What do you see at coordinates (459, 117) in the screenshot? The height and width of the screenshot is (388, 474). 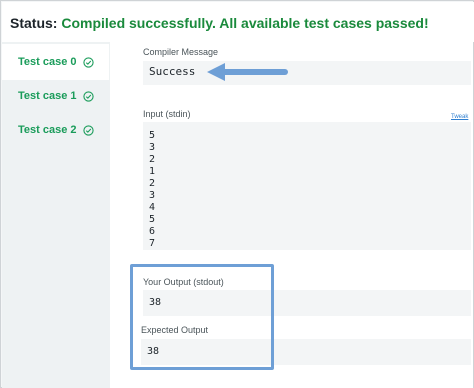 I see `tweak-link: Tweak` at bounding box center [459, 117].